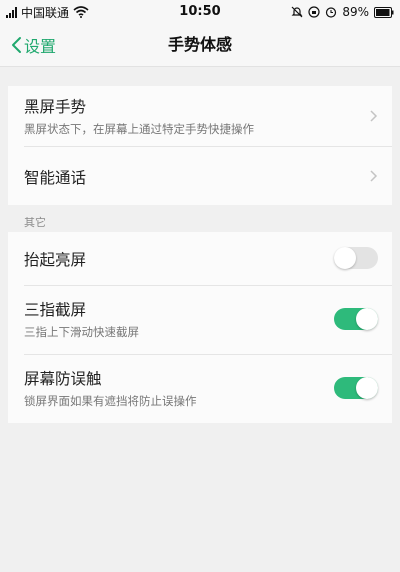 This screenshot has width=400, height=572. Describe the element at coordinates (355, 12) in the screenshot. I see `battery-percent: 89%` at that location.